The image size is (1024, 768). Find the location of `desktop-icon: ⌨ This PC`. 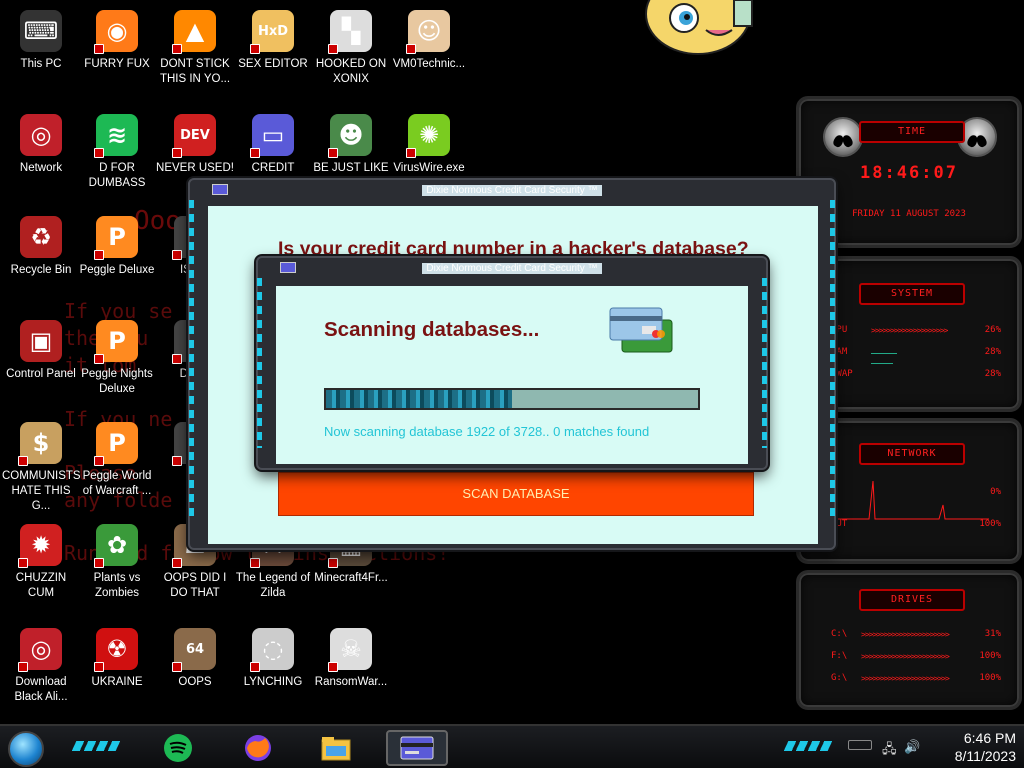

desktop-icon: ⌨ This PC is located at coordinates (41, 40).